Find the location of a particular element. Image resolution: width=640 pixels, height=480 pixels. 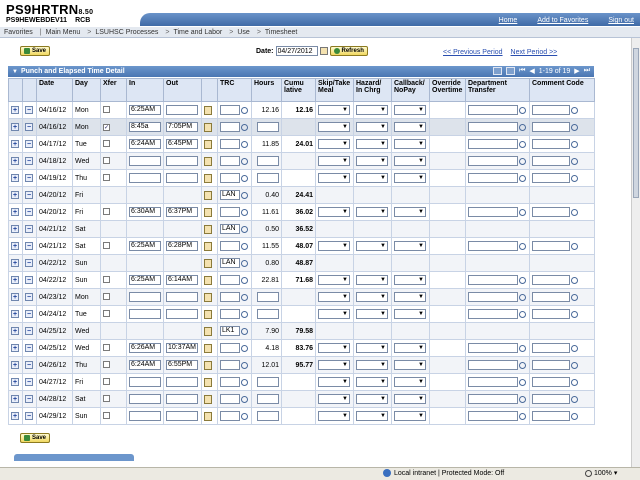

next-period-link: Next Period >> is located at coordinates (534, 52).